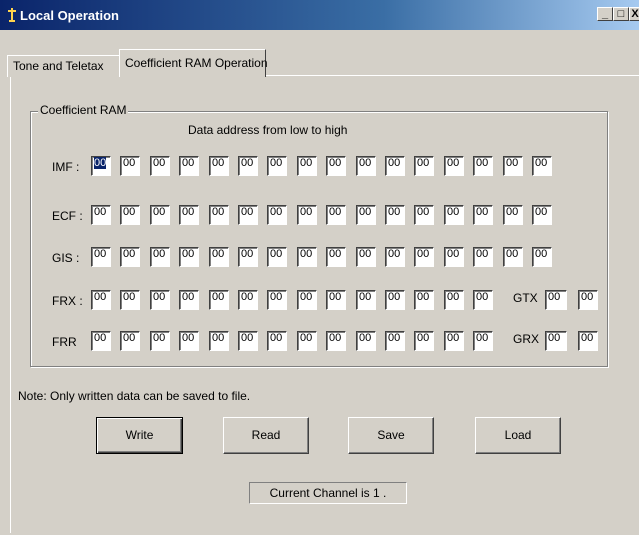 The image size is (639, 535). I want to click on close-button: X, so click(634, 14).